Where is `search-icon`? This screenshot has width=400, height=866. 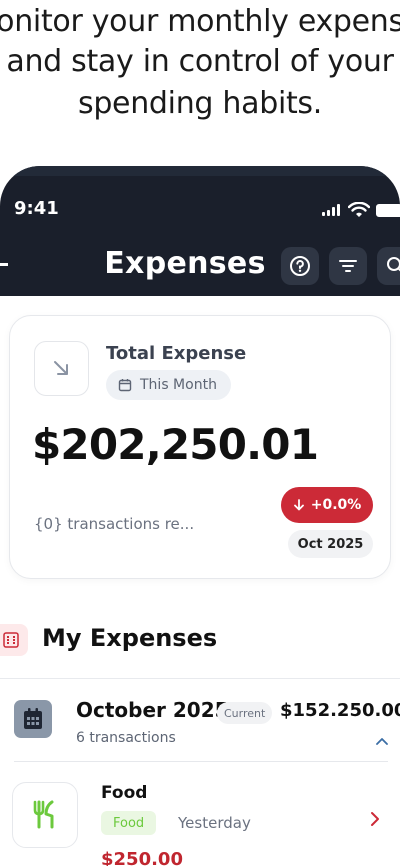 search-icon is located at coordinates (393, 264).